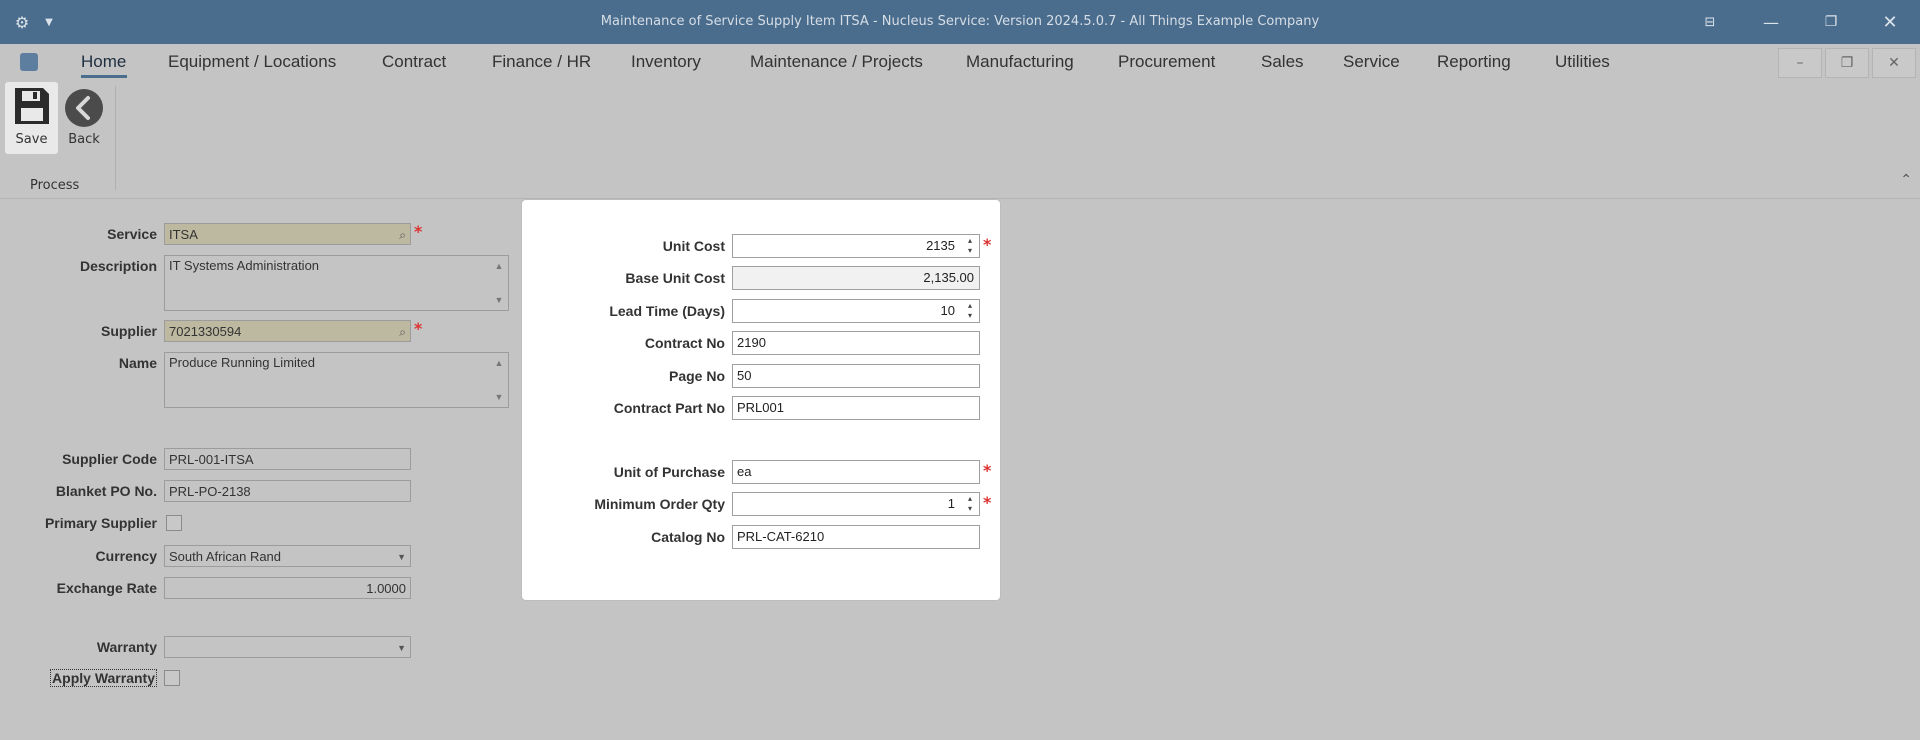 This screenshot has height=740, width=1920. What do you see at coordinates (172, 678) in the screenshot?
I see `apply-warranty-checkbox` at bounding box center [172, 678].